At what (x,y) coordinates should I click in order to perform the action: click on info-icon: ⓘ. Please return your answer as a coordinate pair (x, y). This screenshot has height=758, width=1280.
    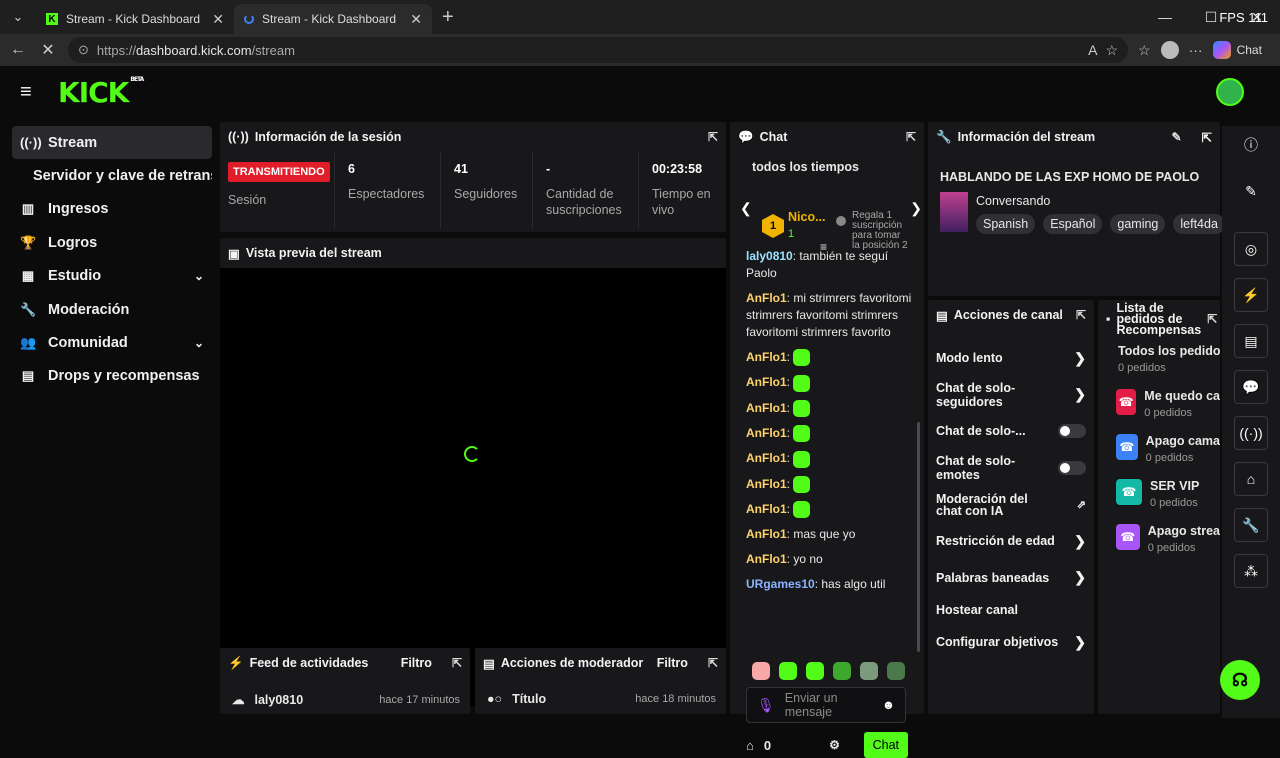
    Looking at the image, I should click on (1251, 145).